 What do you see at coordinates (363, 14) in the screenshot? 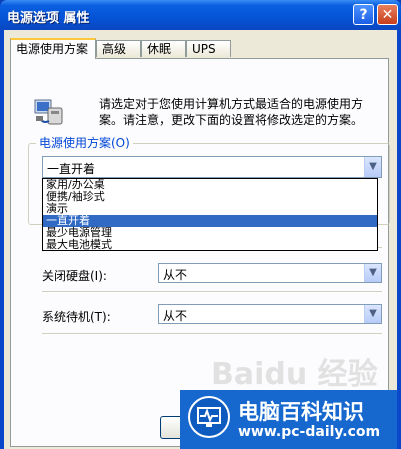
I see `help-button: ?` at bounding box center [363, 14].